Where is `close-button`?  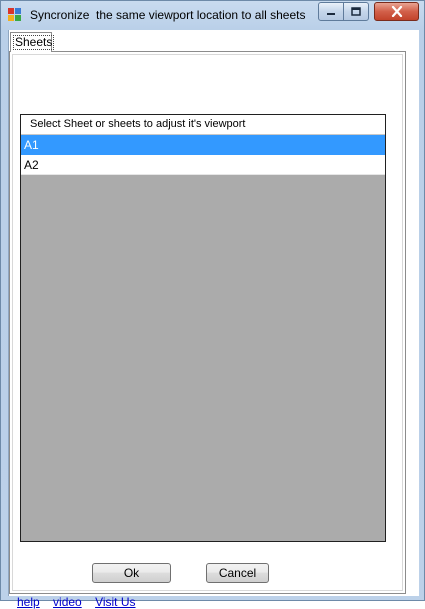 close-button is located at coordinates (396, 11).